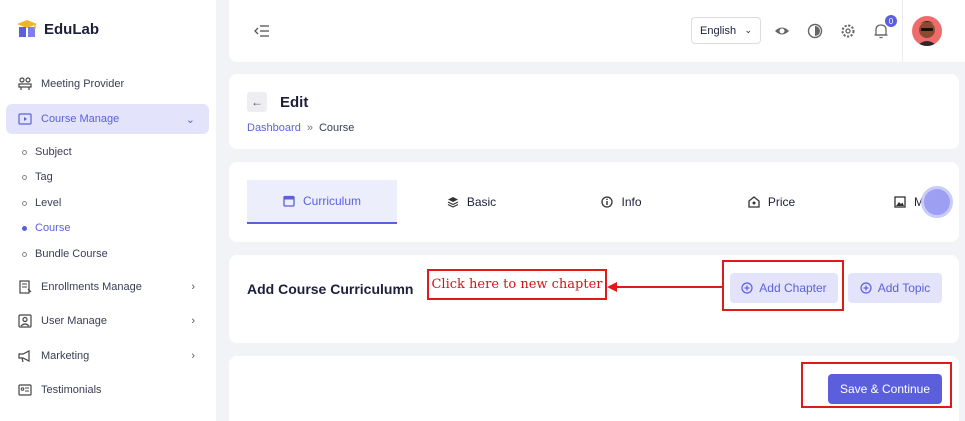 This screenshot has width=965, height=421. Describe the element at coordinates (866, 288) in the screenshot. I see `plus-circle-icon` at that location.